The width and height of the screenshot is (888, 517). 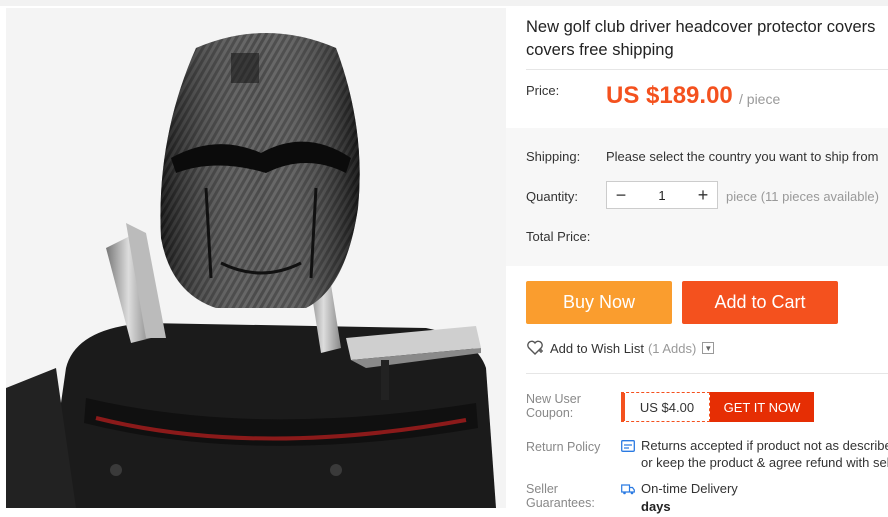 I want to click on chevron-down-icon: ▼, so click(x=708, y=348).